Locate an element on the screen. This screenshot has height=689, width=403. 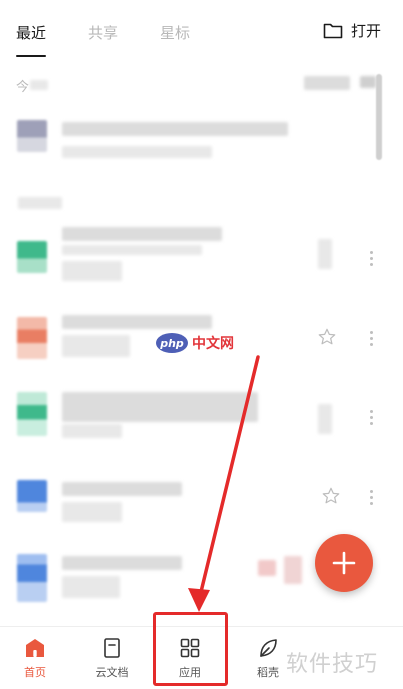
watermark-text: 中文网 is located at coordinates (213, 344).